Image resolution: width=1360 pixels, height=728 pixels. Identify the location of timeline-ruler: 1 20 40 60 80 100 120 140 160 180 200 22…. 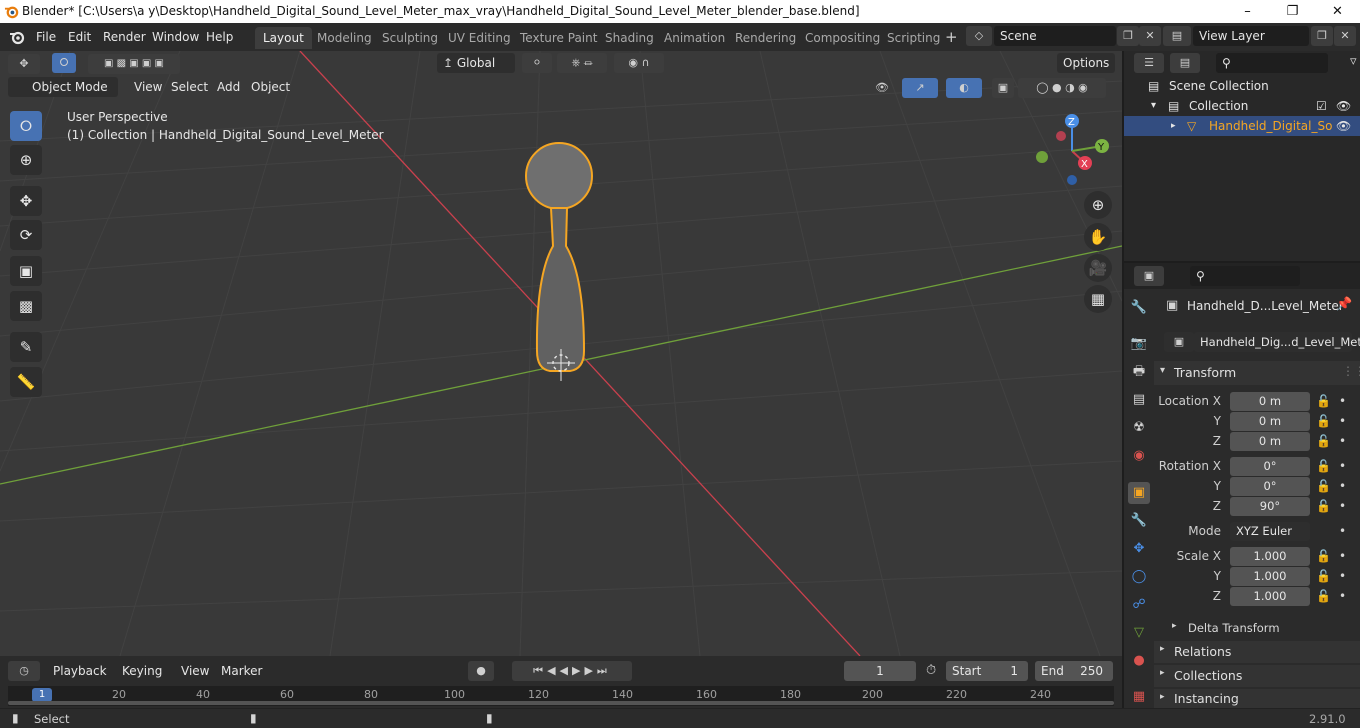
(561, 696).